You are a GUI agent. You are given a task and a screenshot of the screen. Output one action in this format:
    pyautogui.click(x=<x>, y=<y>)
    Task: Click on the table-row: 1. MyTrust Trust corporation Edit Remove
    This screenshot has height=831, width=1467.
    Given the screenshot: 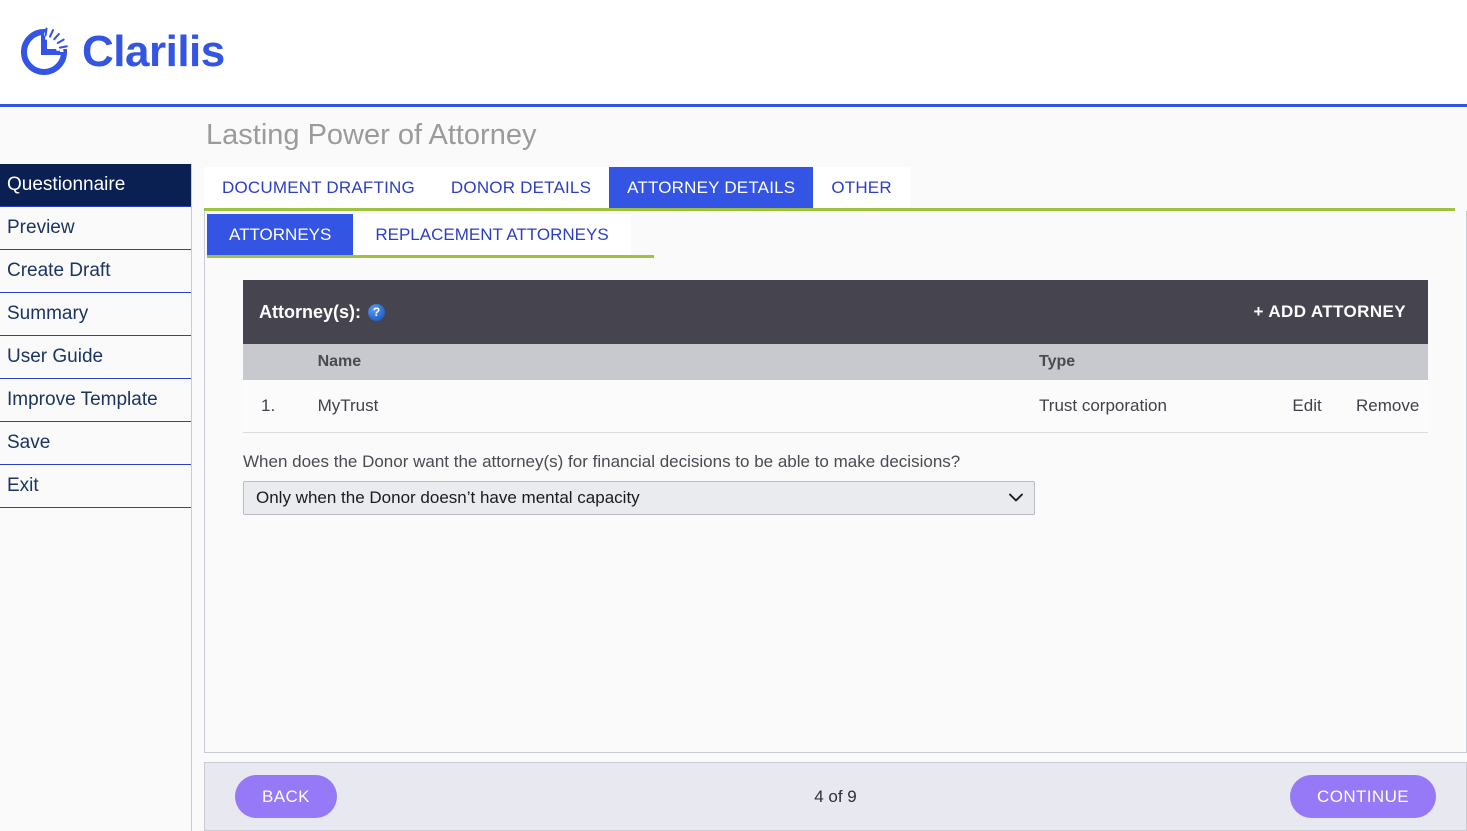 What is the action you would take?
    pyautogui.click(x=835, y=406)
    